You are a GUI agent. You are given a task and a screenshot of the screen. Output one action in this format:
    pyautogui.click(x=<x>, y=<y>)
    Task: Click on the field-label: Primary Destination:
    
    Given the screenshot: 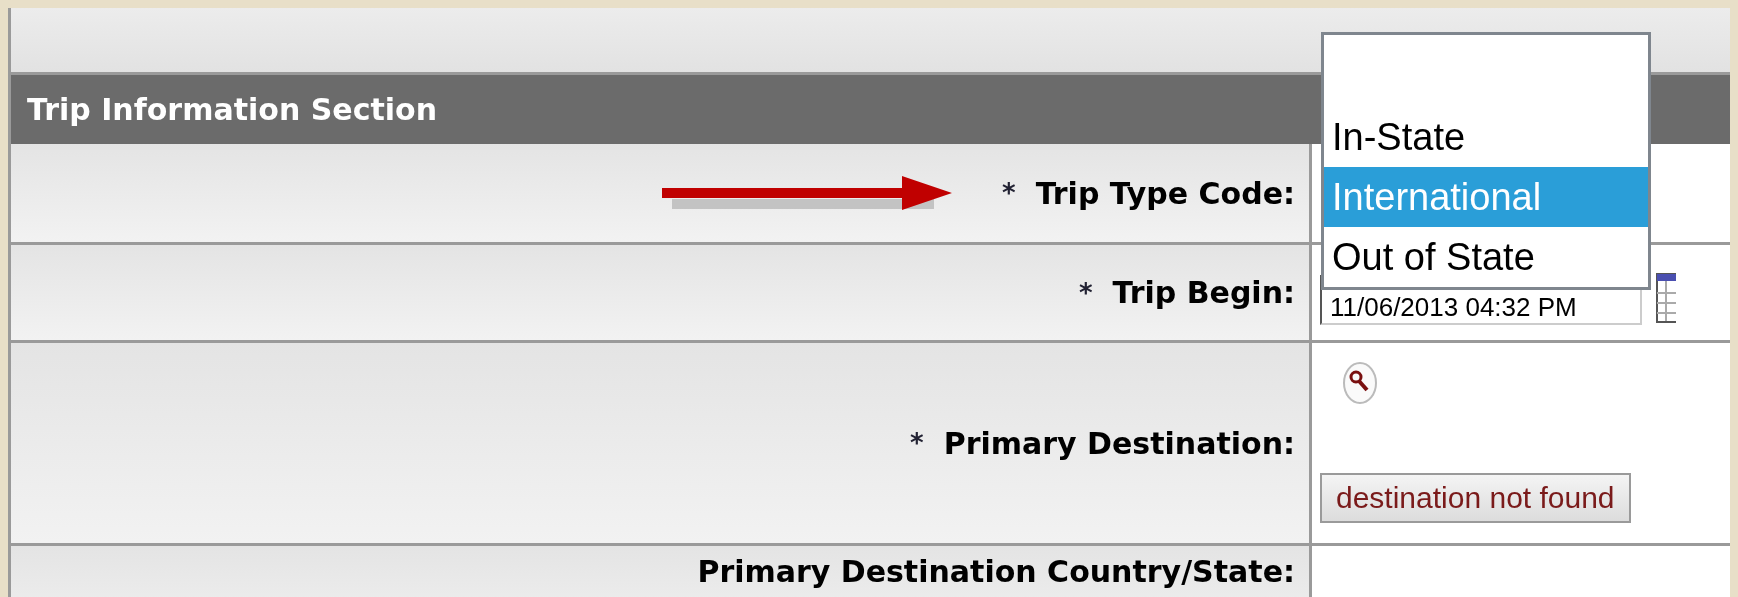 What is the action you would take?
    pyautogui.click(x=1119, y=443)
    